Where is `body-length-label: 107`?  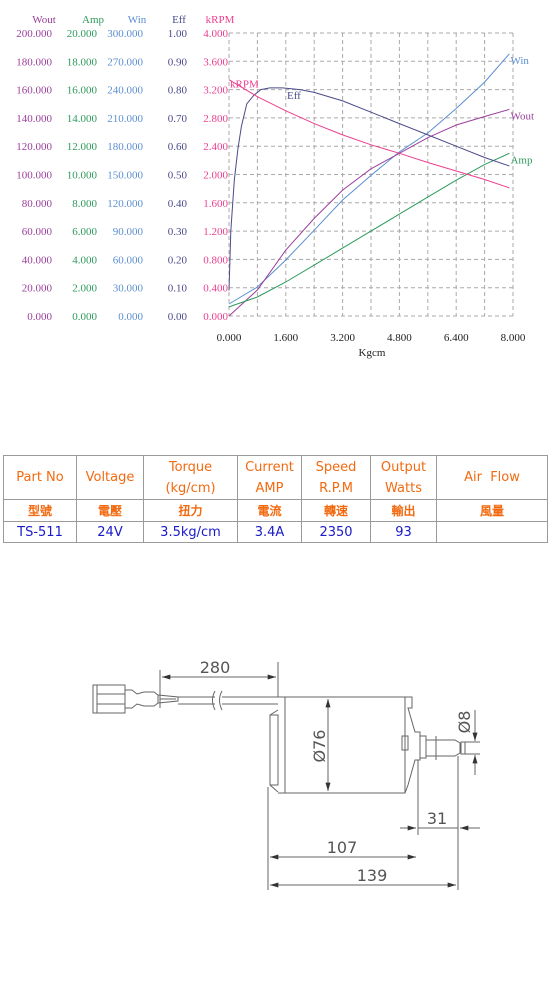
body-length-label: 107 is located at coordinates (342, 847).